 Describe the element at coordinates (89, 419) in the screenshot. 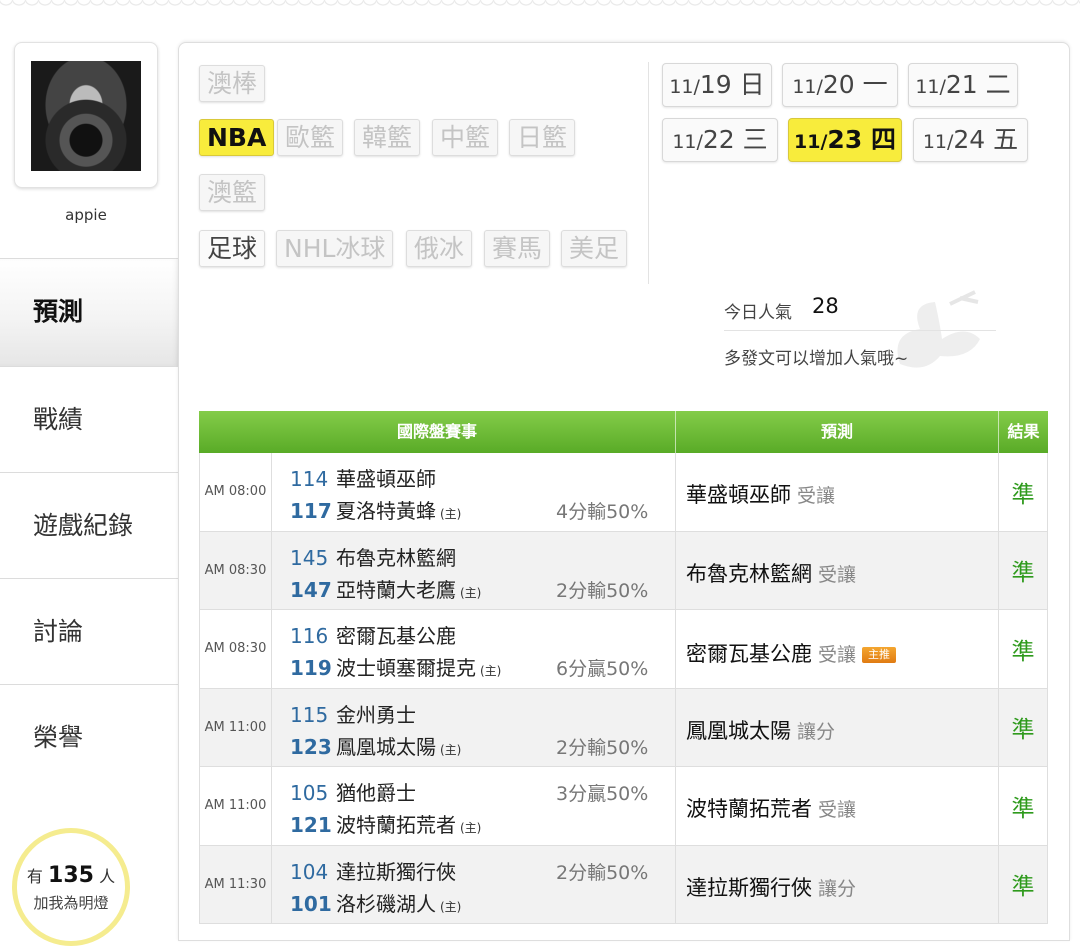

I see `nav-item-record: 戰績` at that location.